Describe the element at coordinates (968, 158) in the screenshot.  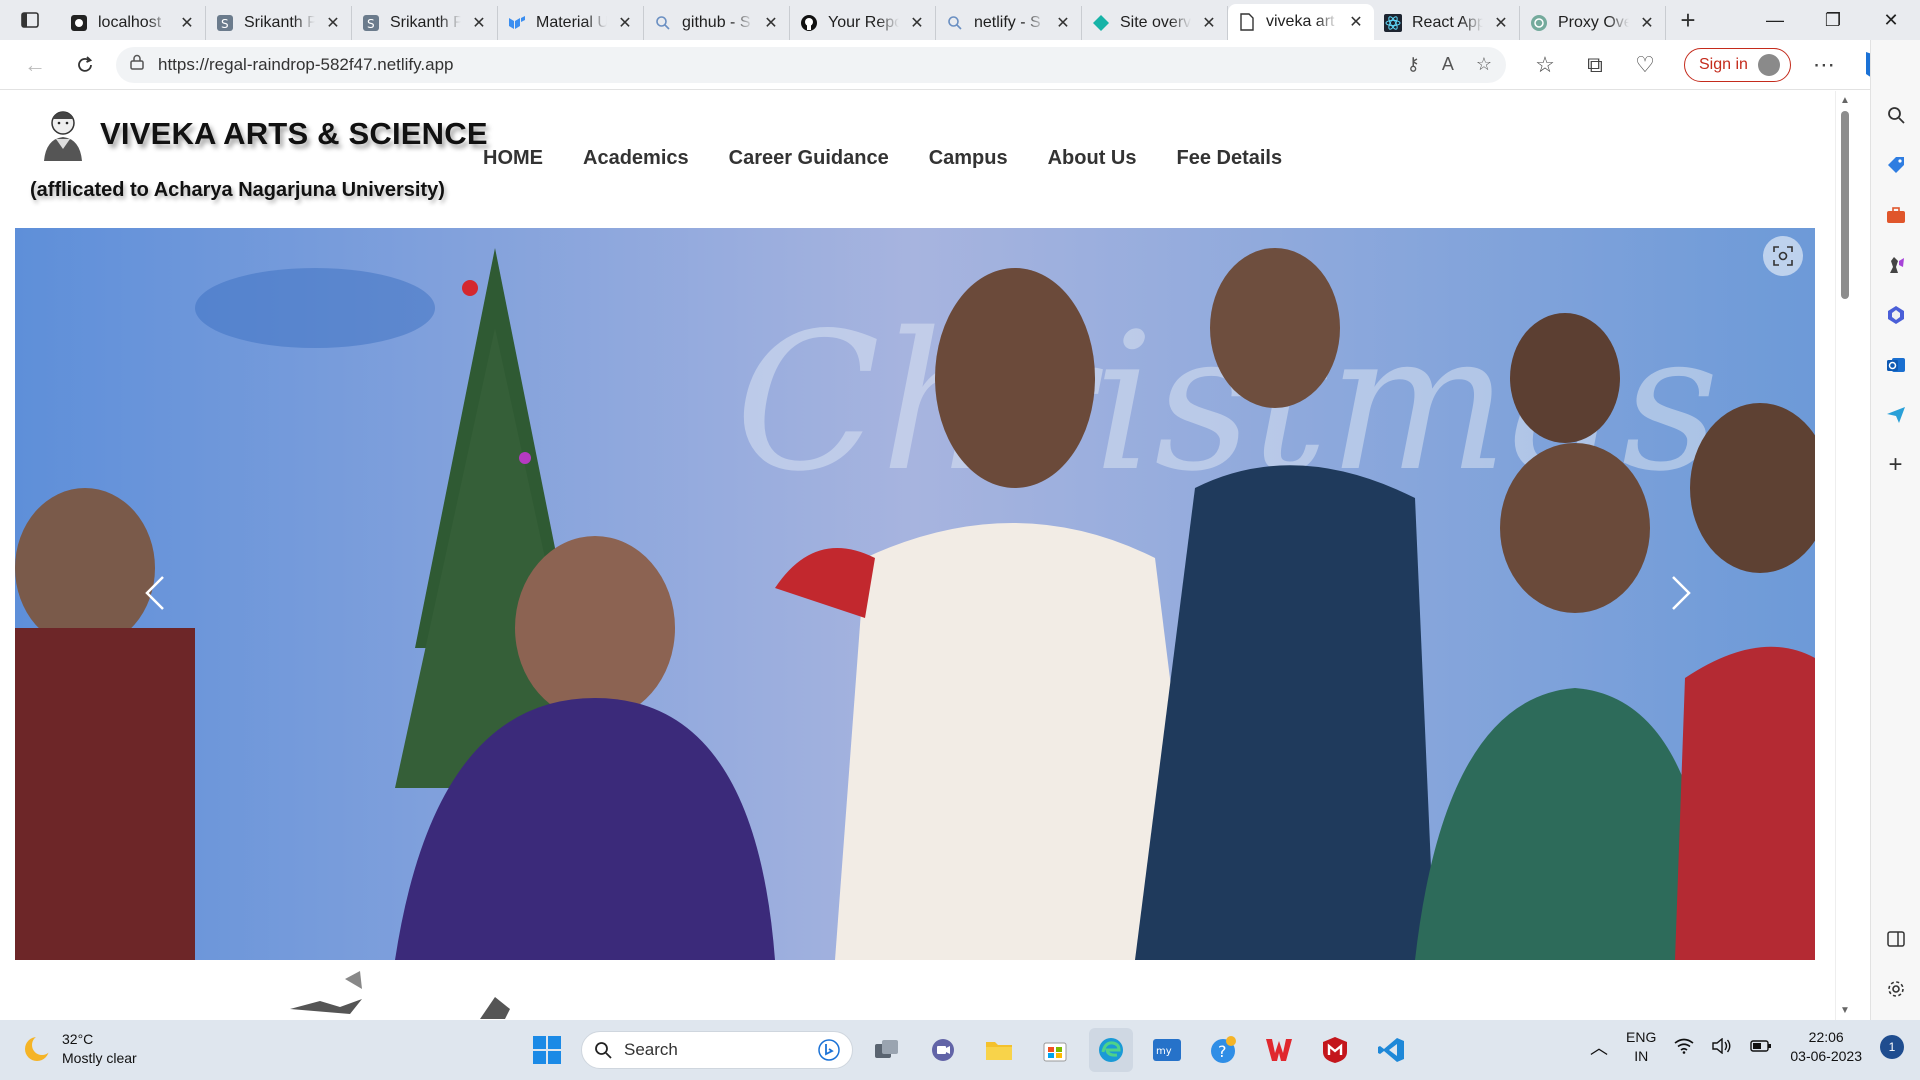
I see `nav-campus: Campus` at that location.